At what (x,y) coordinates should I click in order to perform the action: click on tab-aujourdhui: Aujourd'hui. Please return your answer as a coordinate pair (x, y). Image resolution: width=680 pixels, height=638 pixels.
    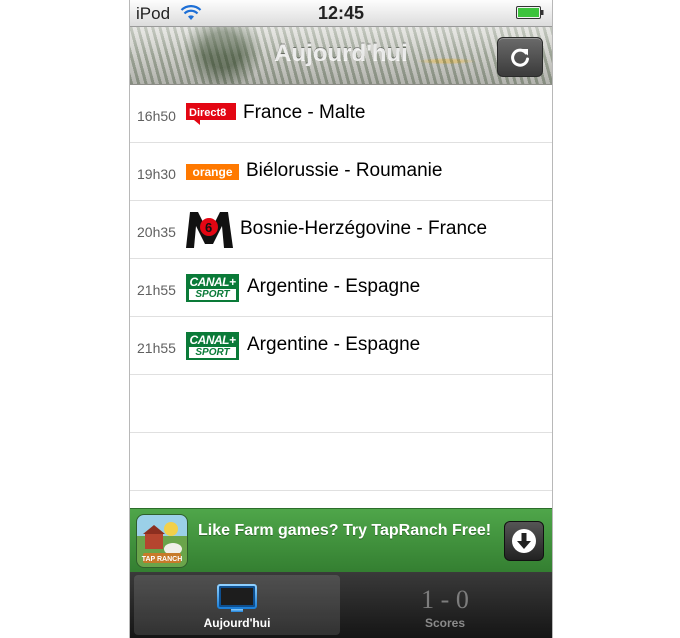
    Looking at the image, I should click on (237, 605).